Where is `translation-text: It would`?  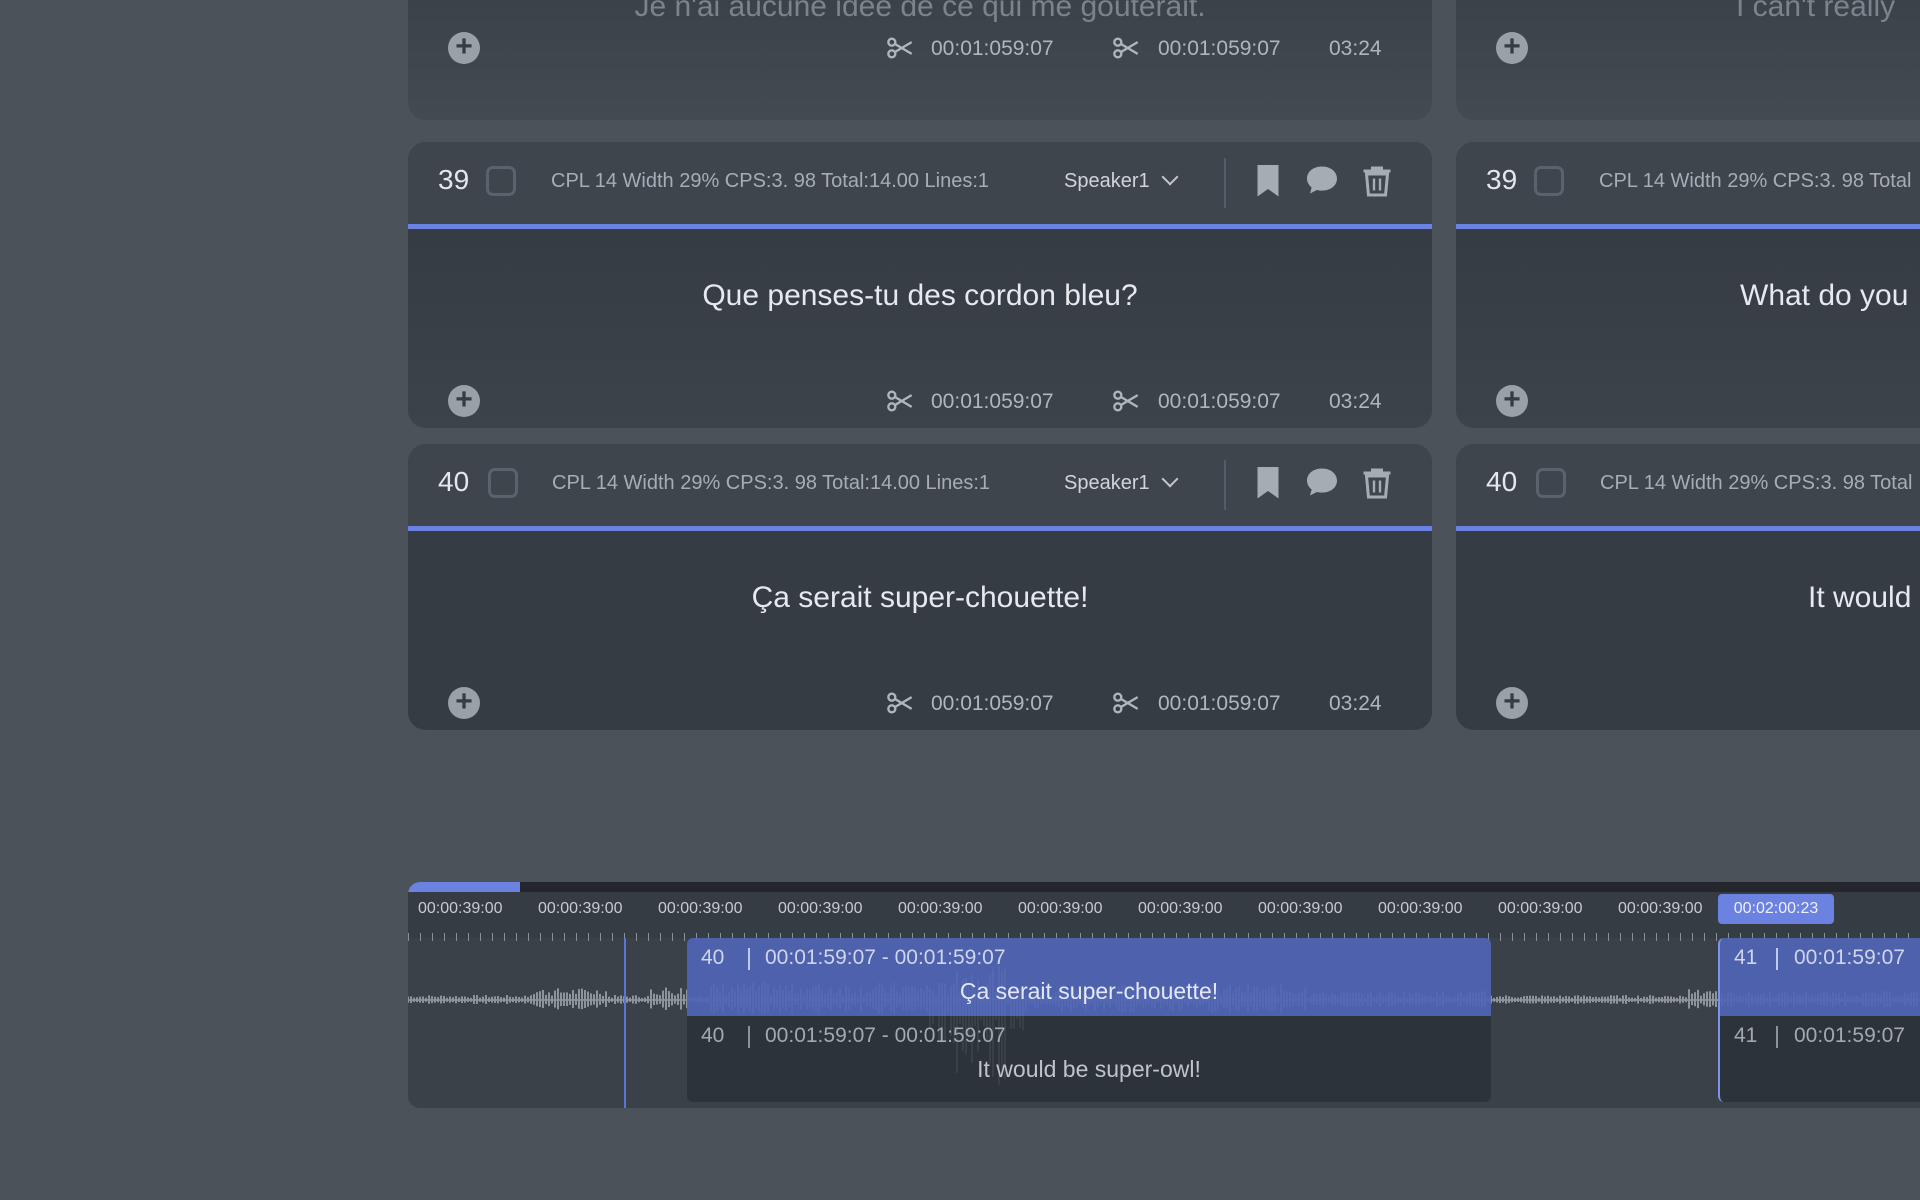 translation-text: It would is located at coordinates (1859, 598).